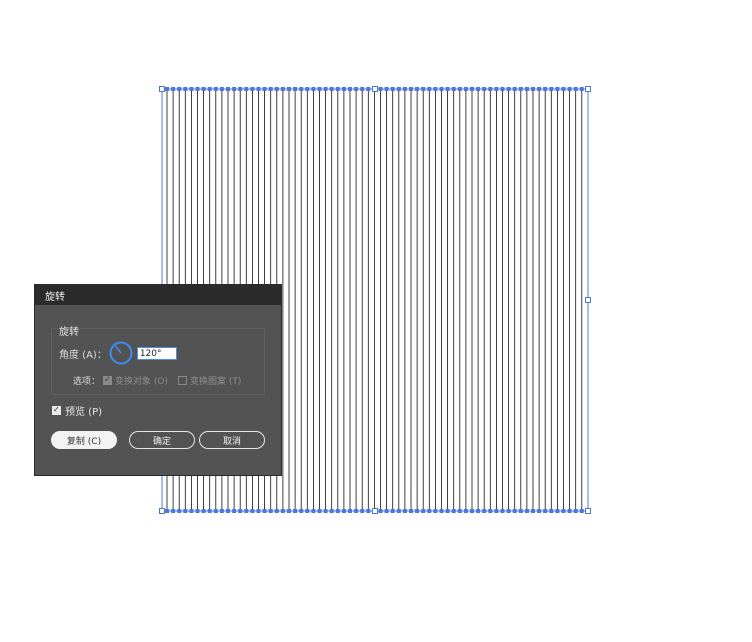 This screenshot has height=642, width=752. What do you see at coordinates (158, 295) in the screenshot?
I see `dialog-titlebar: 旋转` at bounding box center [158, 295].